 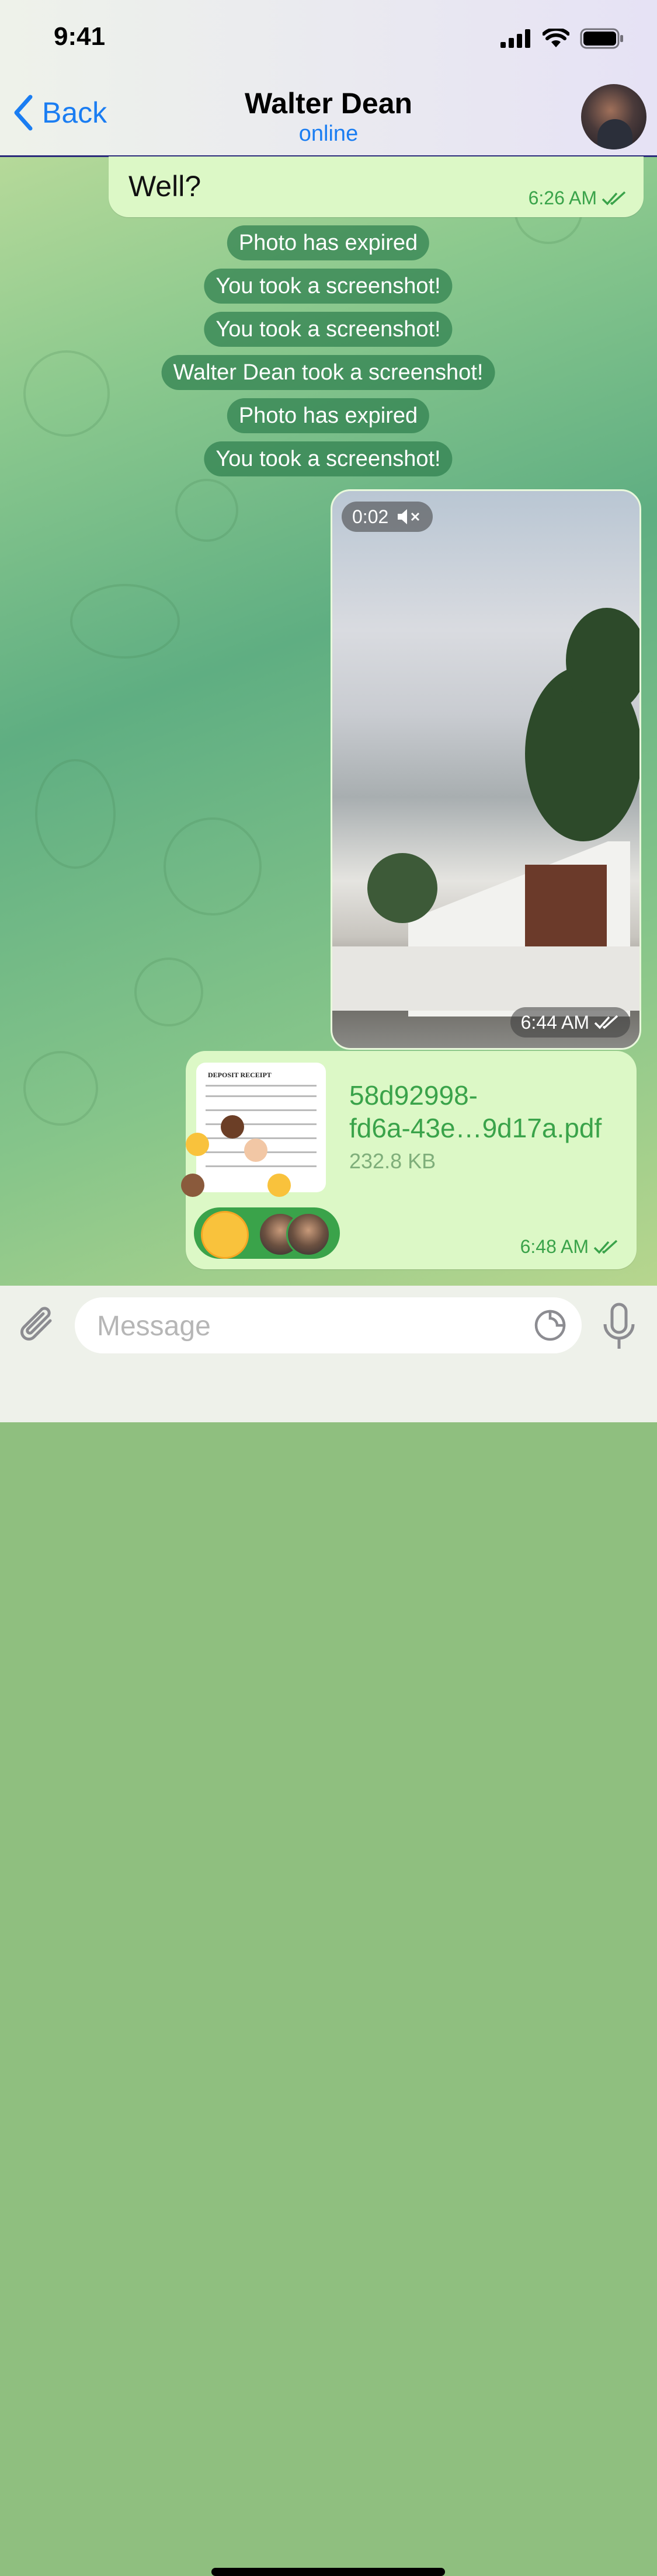 I want to click on contact-avatar, so click(x=613, y=116).